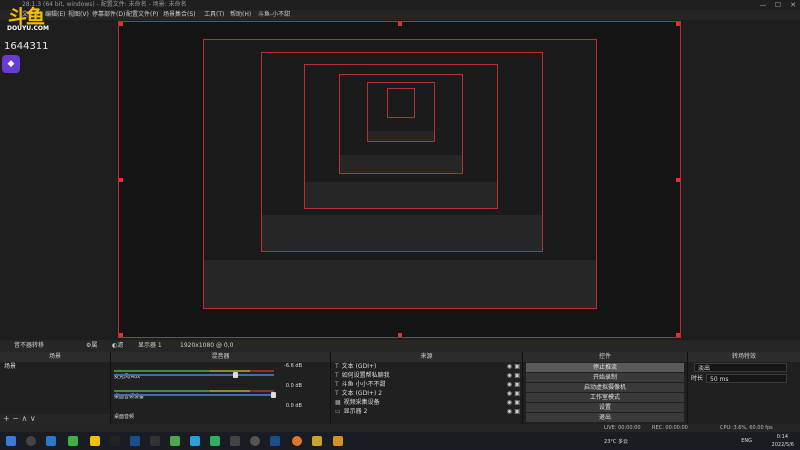 The width and height of the screenshot is (800, 450). What do you see at coordinates (605, 367) in the screenshot?
I see `stop-streaming-button: 停止推流` at bounding box center [605, 367].